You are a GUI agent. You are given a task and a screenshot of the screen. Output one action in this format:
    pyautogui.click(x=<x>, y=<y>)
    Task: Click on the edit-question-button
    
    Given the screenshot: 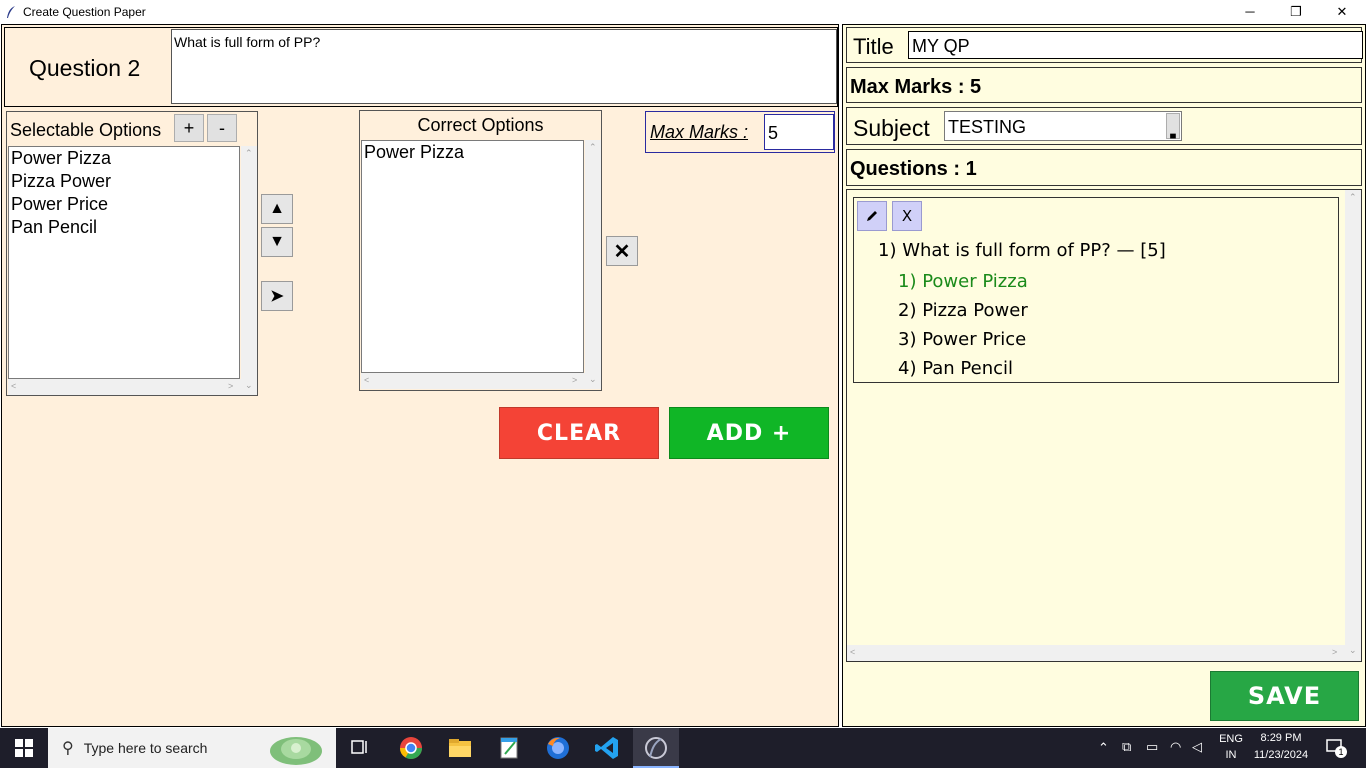 What is the action you would take?
    pyautogui.click(x=872, y=216)
    